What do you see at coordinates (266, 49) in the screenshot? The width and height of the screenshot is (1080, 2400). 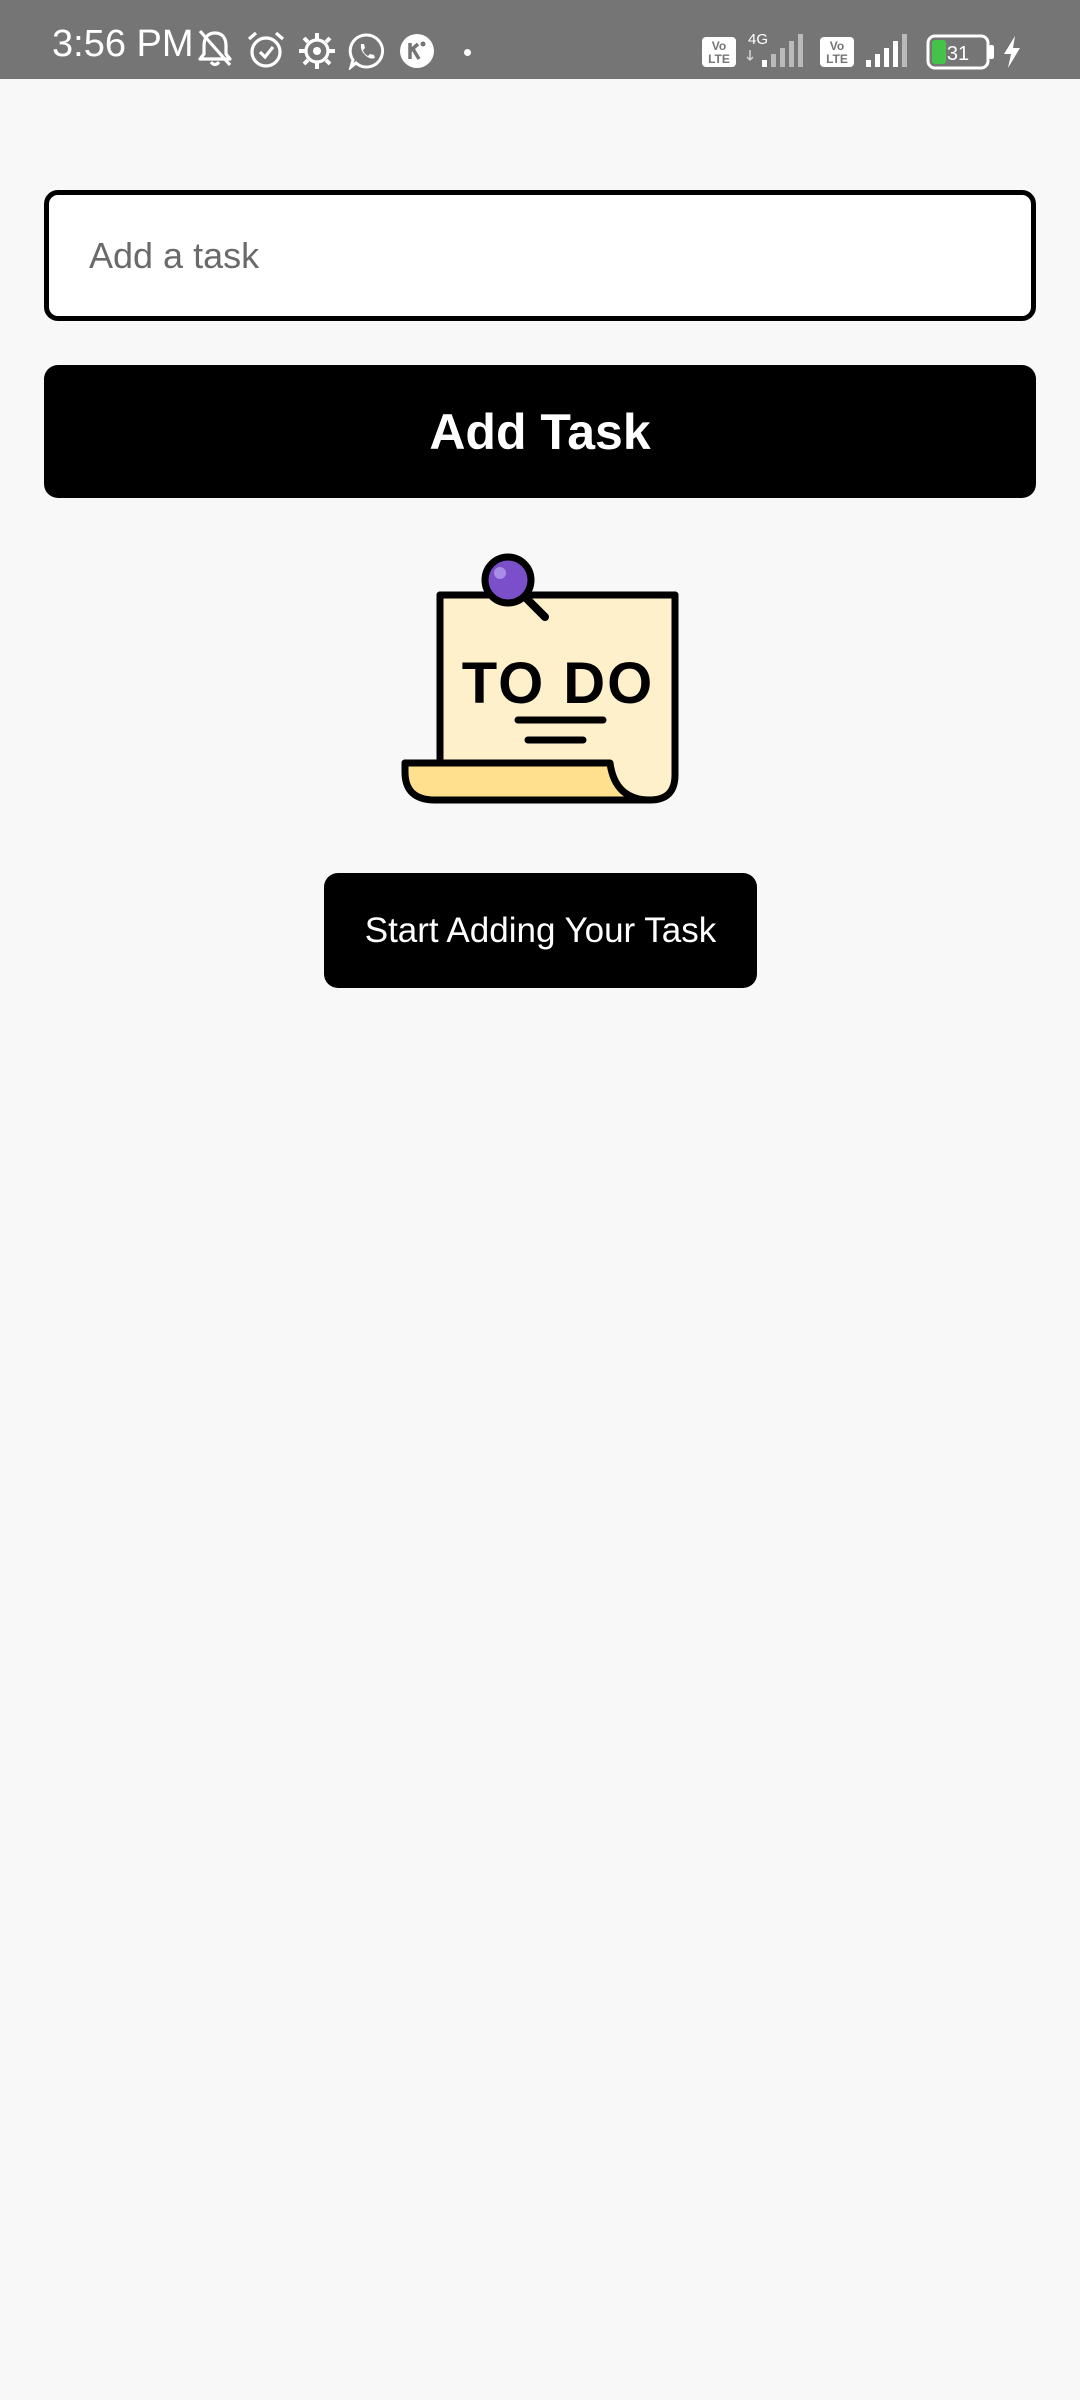 I see `alarm-icon` at bounding box center [266, 49].